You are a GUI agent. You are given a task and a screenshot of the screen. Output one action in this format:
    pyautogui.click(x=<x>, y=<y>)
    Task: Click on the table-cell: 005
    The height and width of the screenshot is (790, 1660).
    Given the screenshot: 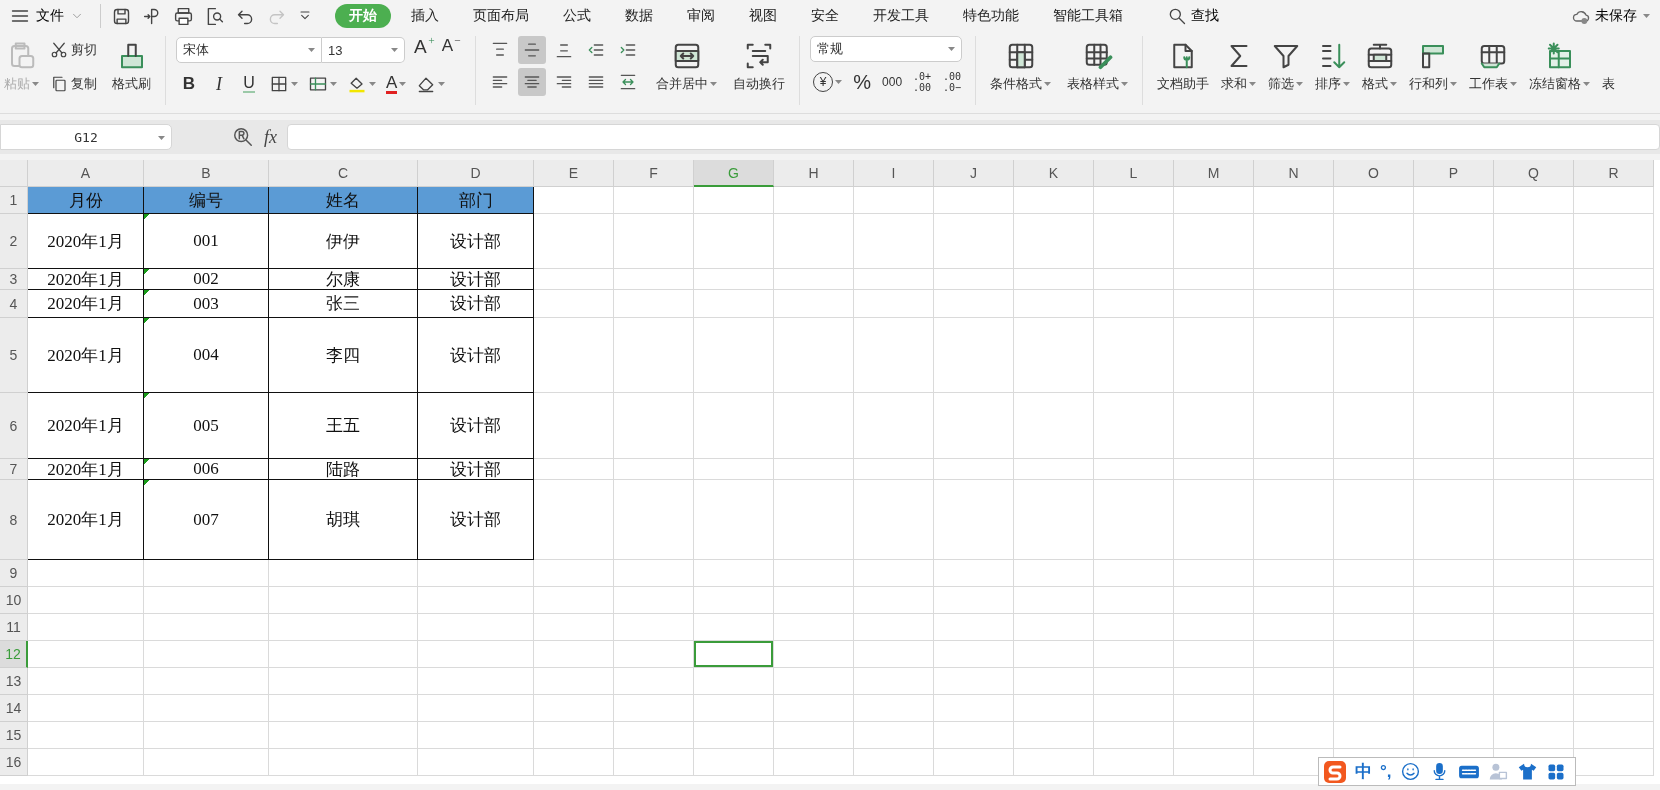 What is the action you would take?
    pyautogui.click(x=206, y=426)
    